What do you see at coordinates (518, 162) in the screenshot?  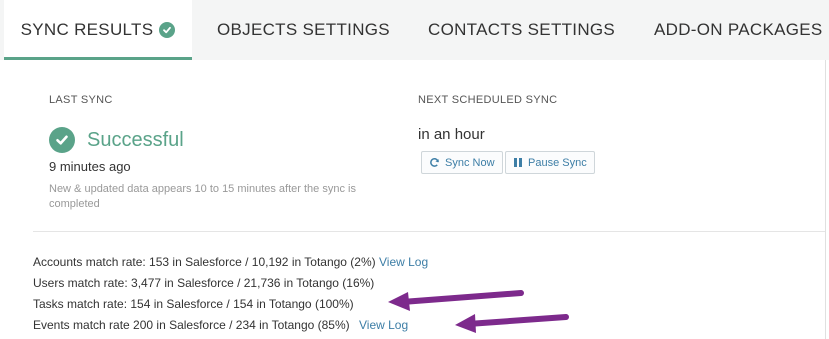 I see `pause-icon` at bounding box center [518, 162].